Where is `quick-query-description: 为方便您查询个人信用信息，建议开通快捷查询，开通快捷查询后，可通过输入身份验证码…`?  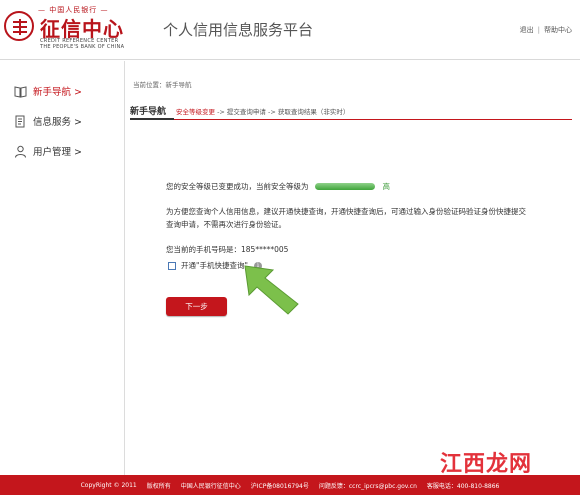
quick-query-description: 为方便您查询个人信用信息，建议开通快捷查询，开通快捷查询后，可通过输入身份验证码… is located at coordinates (346, 218).